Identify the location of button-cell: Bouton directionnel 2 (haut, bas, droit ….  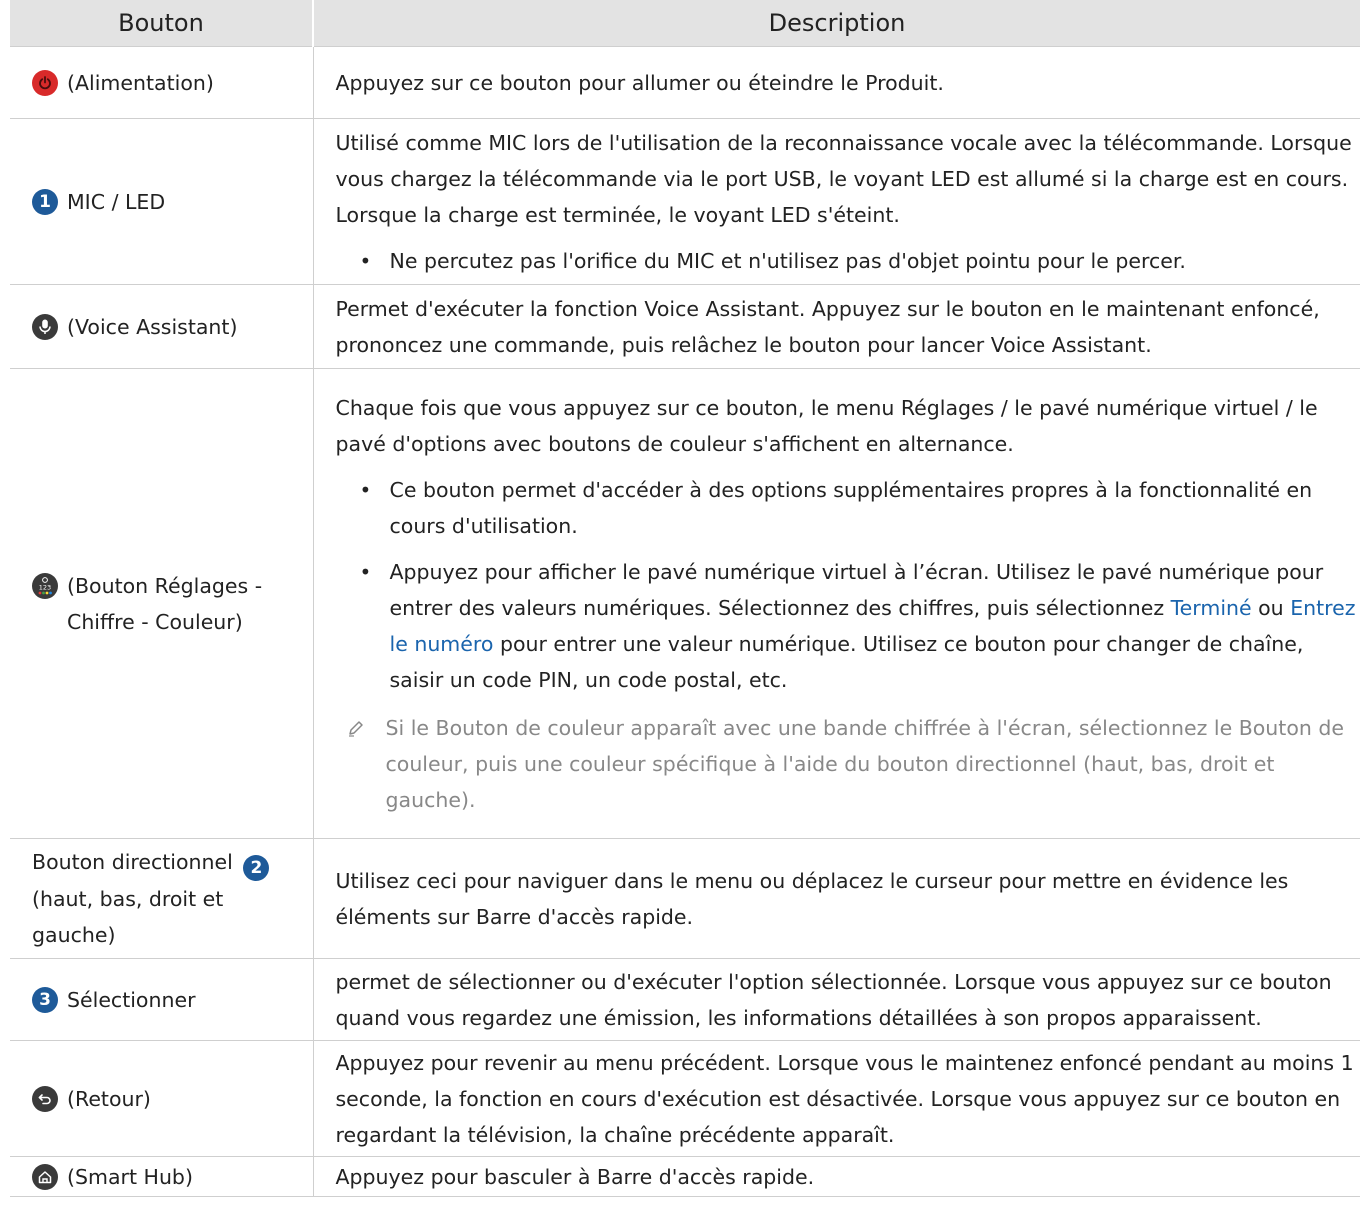
(162, 898).